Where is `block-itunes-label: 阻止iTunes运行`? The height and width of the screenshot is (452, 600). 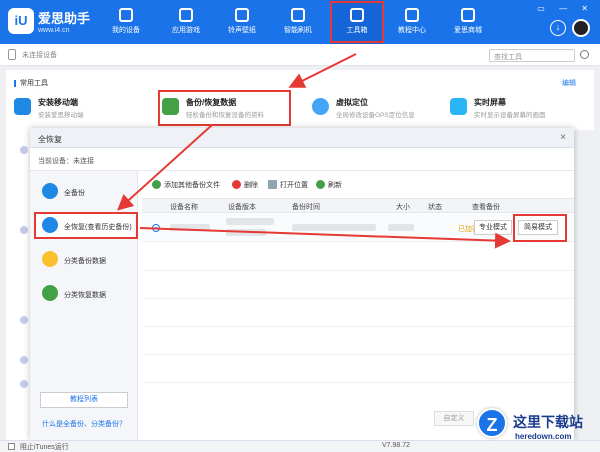 block-itunes-label: 阻止iTunes运行 is located at coordinates (44, 447).